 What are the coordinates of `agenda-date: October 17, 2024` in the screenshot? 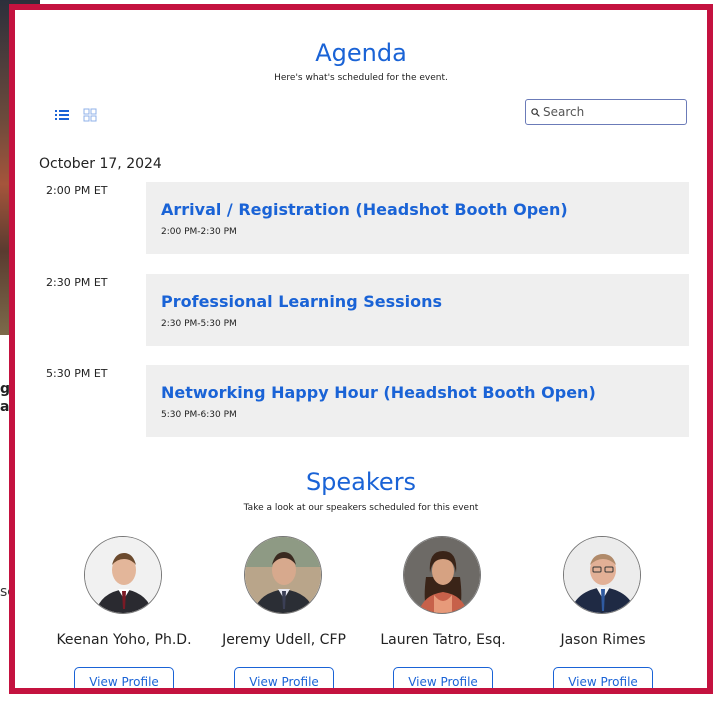 It's located at (100, 164).